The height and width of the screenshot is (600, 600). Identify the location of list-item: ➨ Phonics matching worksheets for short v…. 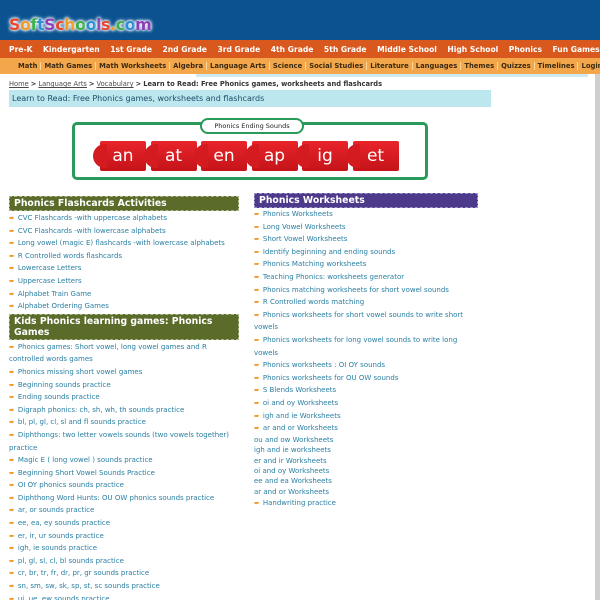
(366, 290).